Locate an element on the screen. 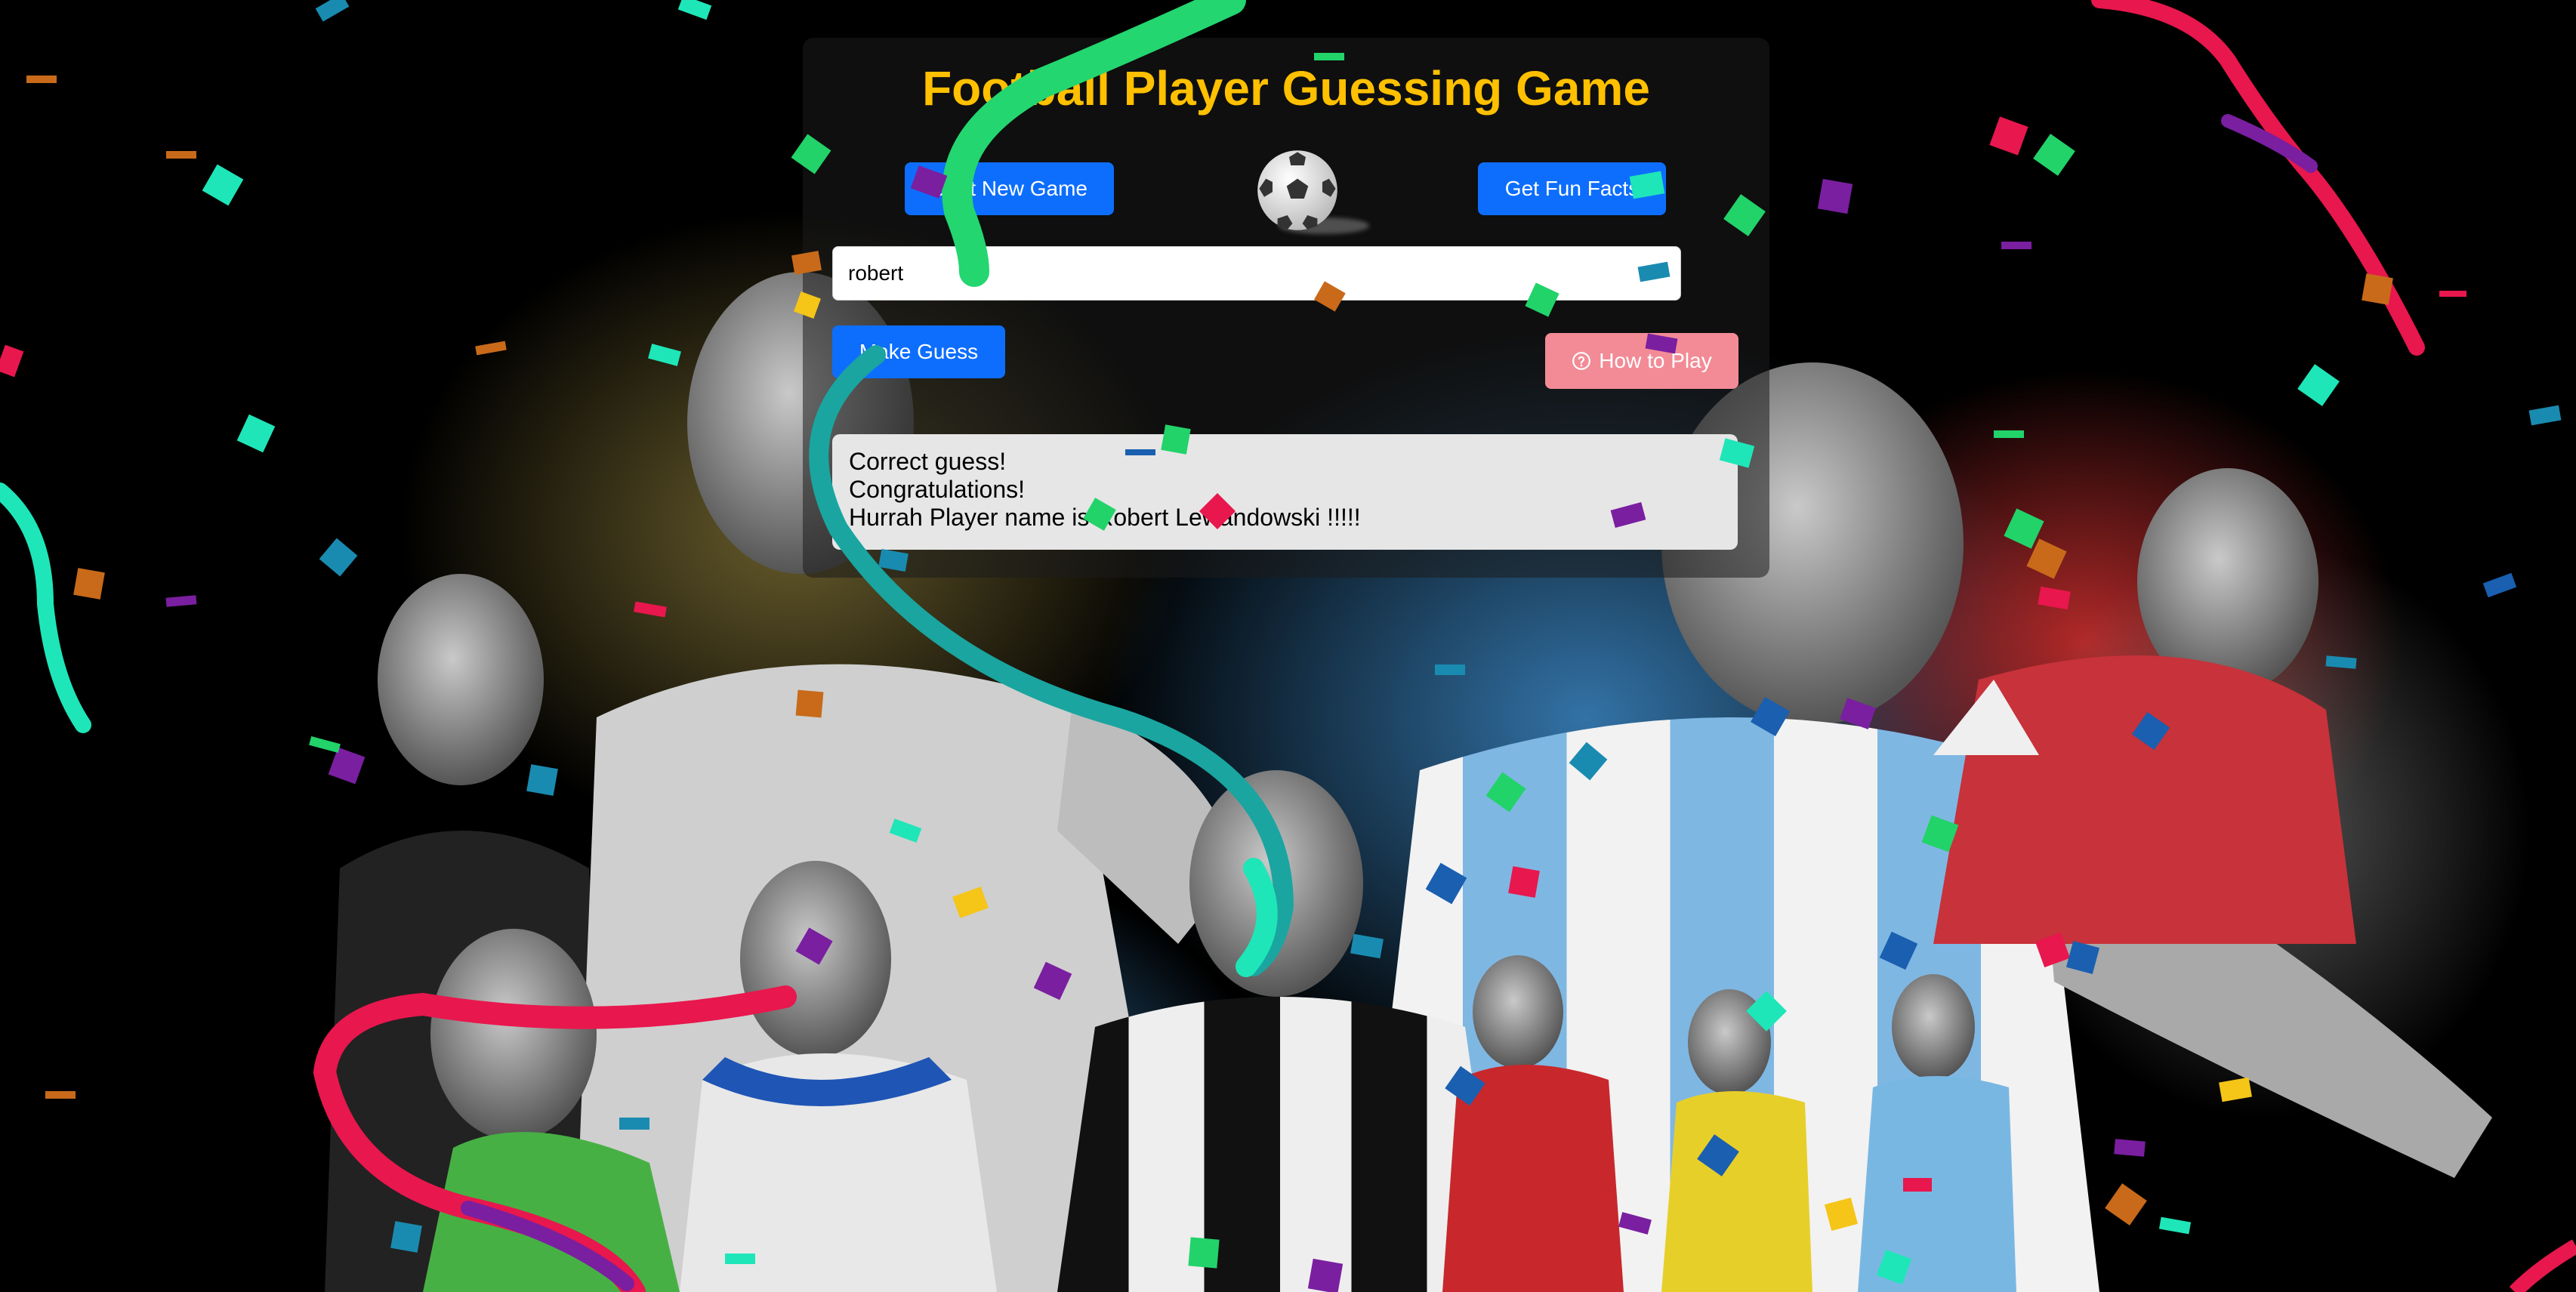  get-fun-facts-button: Get Fun Facts is located at coordinates (1572, 188).